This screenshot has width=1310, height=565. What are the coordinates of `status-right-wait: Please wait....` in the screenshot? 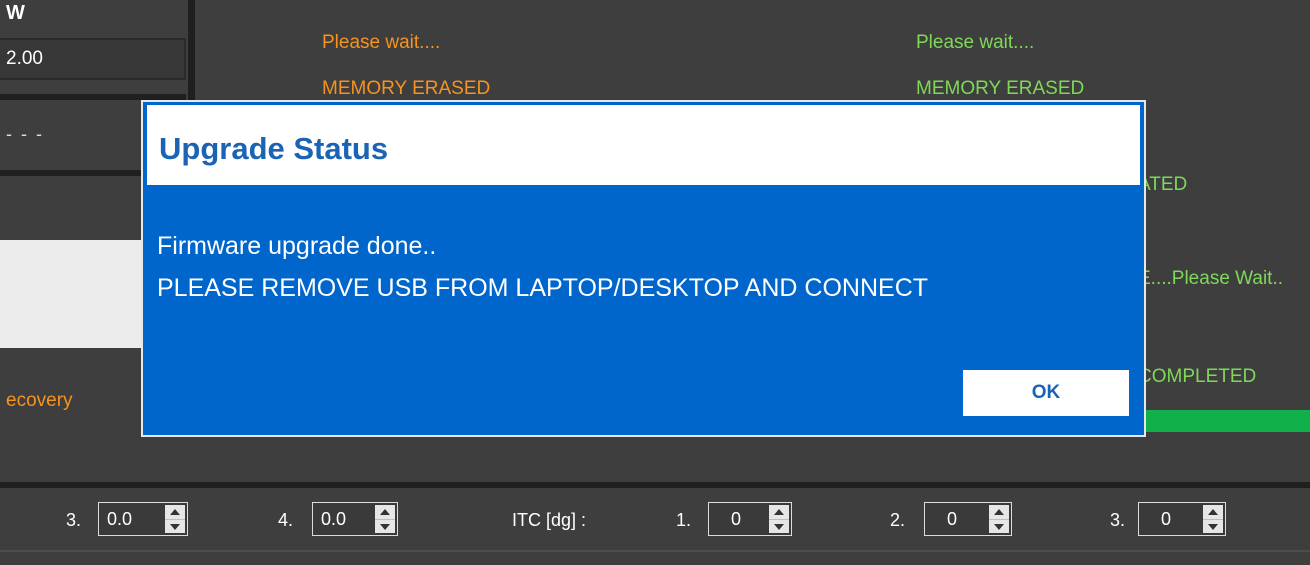 It's located at (975, 42).